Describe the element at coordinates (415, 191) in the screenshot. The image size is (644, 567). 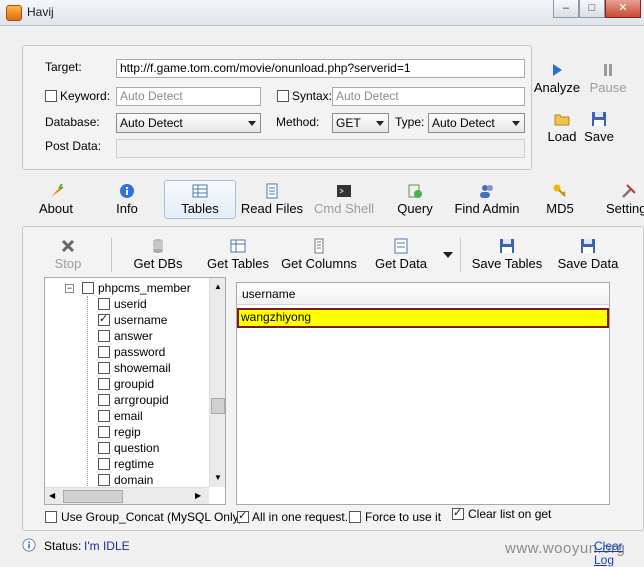
I see `query-icon` at that location.